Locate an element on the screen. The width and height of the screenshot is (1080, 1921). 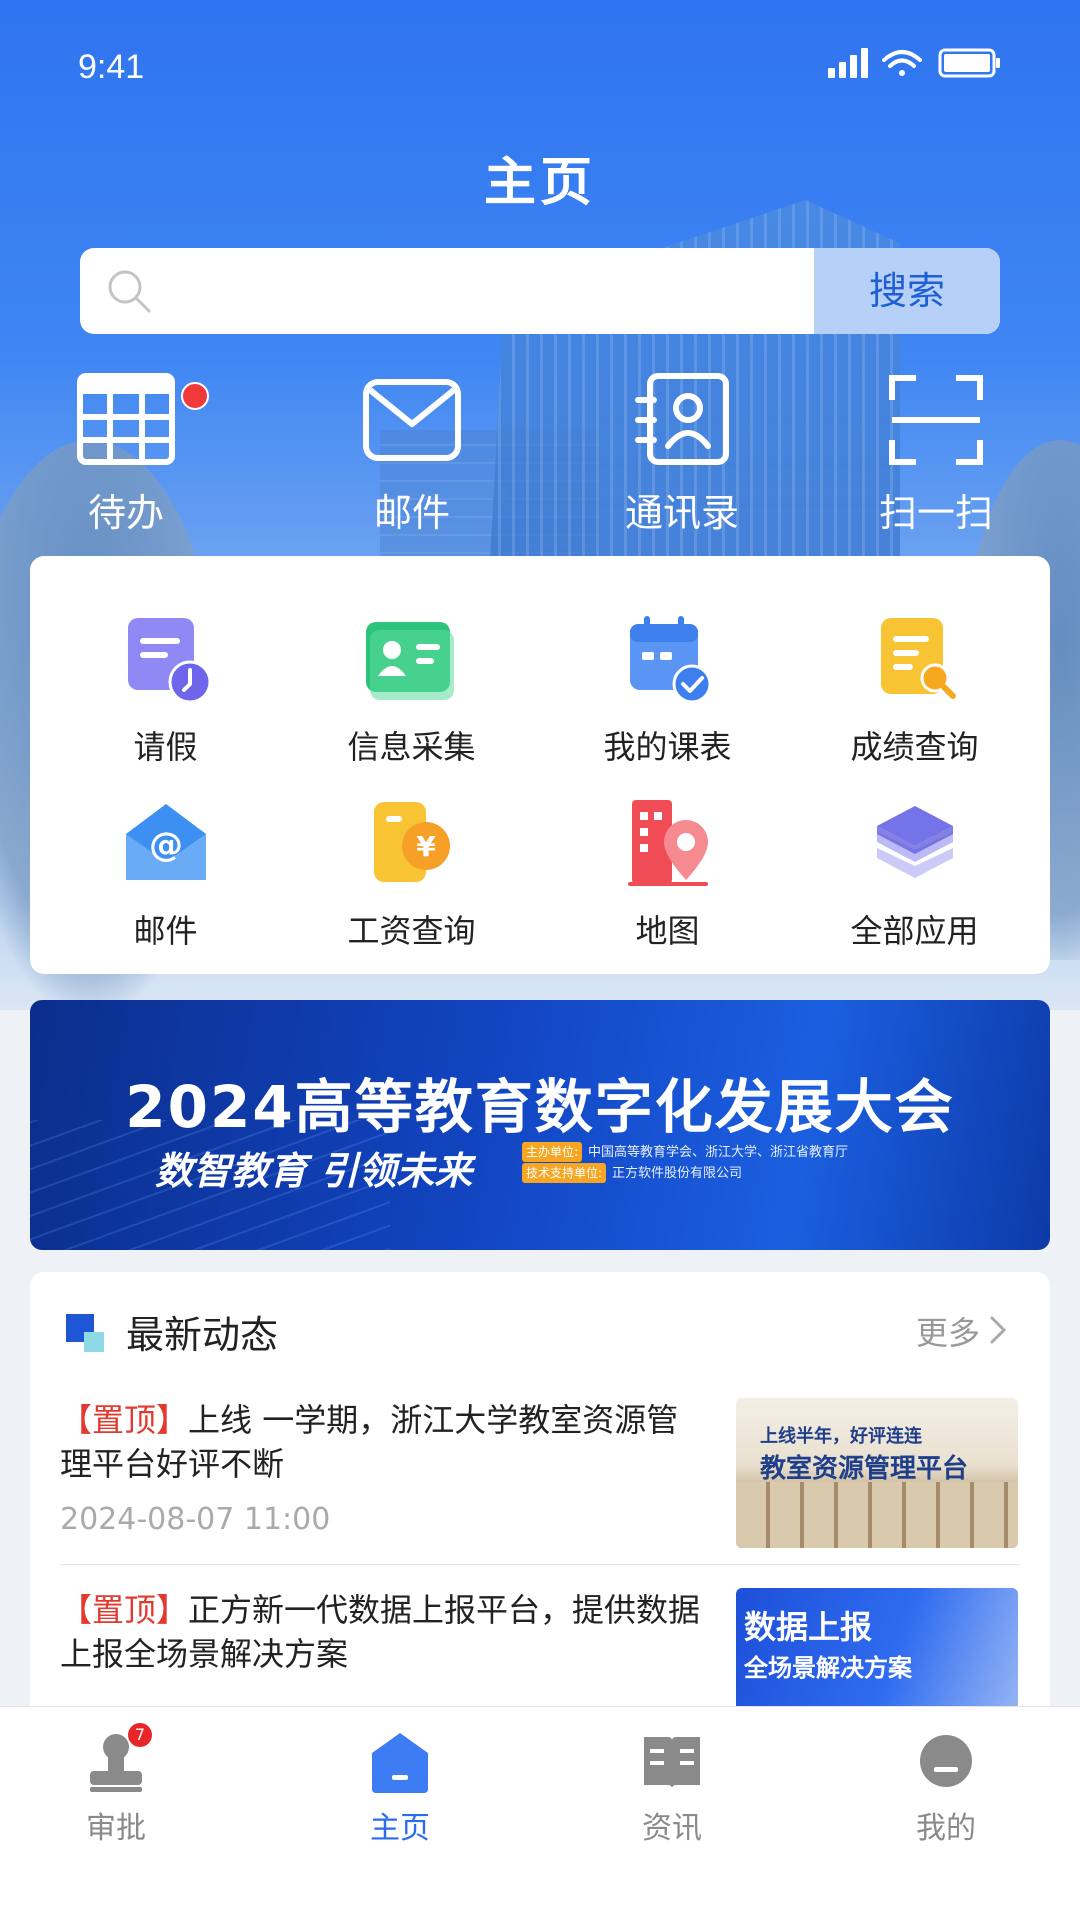
news-date: 2024-08-07 11:00 is located at coordinates (195, 1519).